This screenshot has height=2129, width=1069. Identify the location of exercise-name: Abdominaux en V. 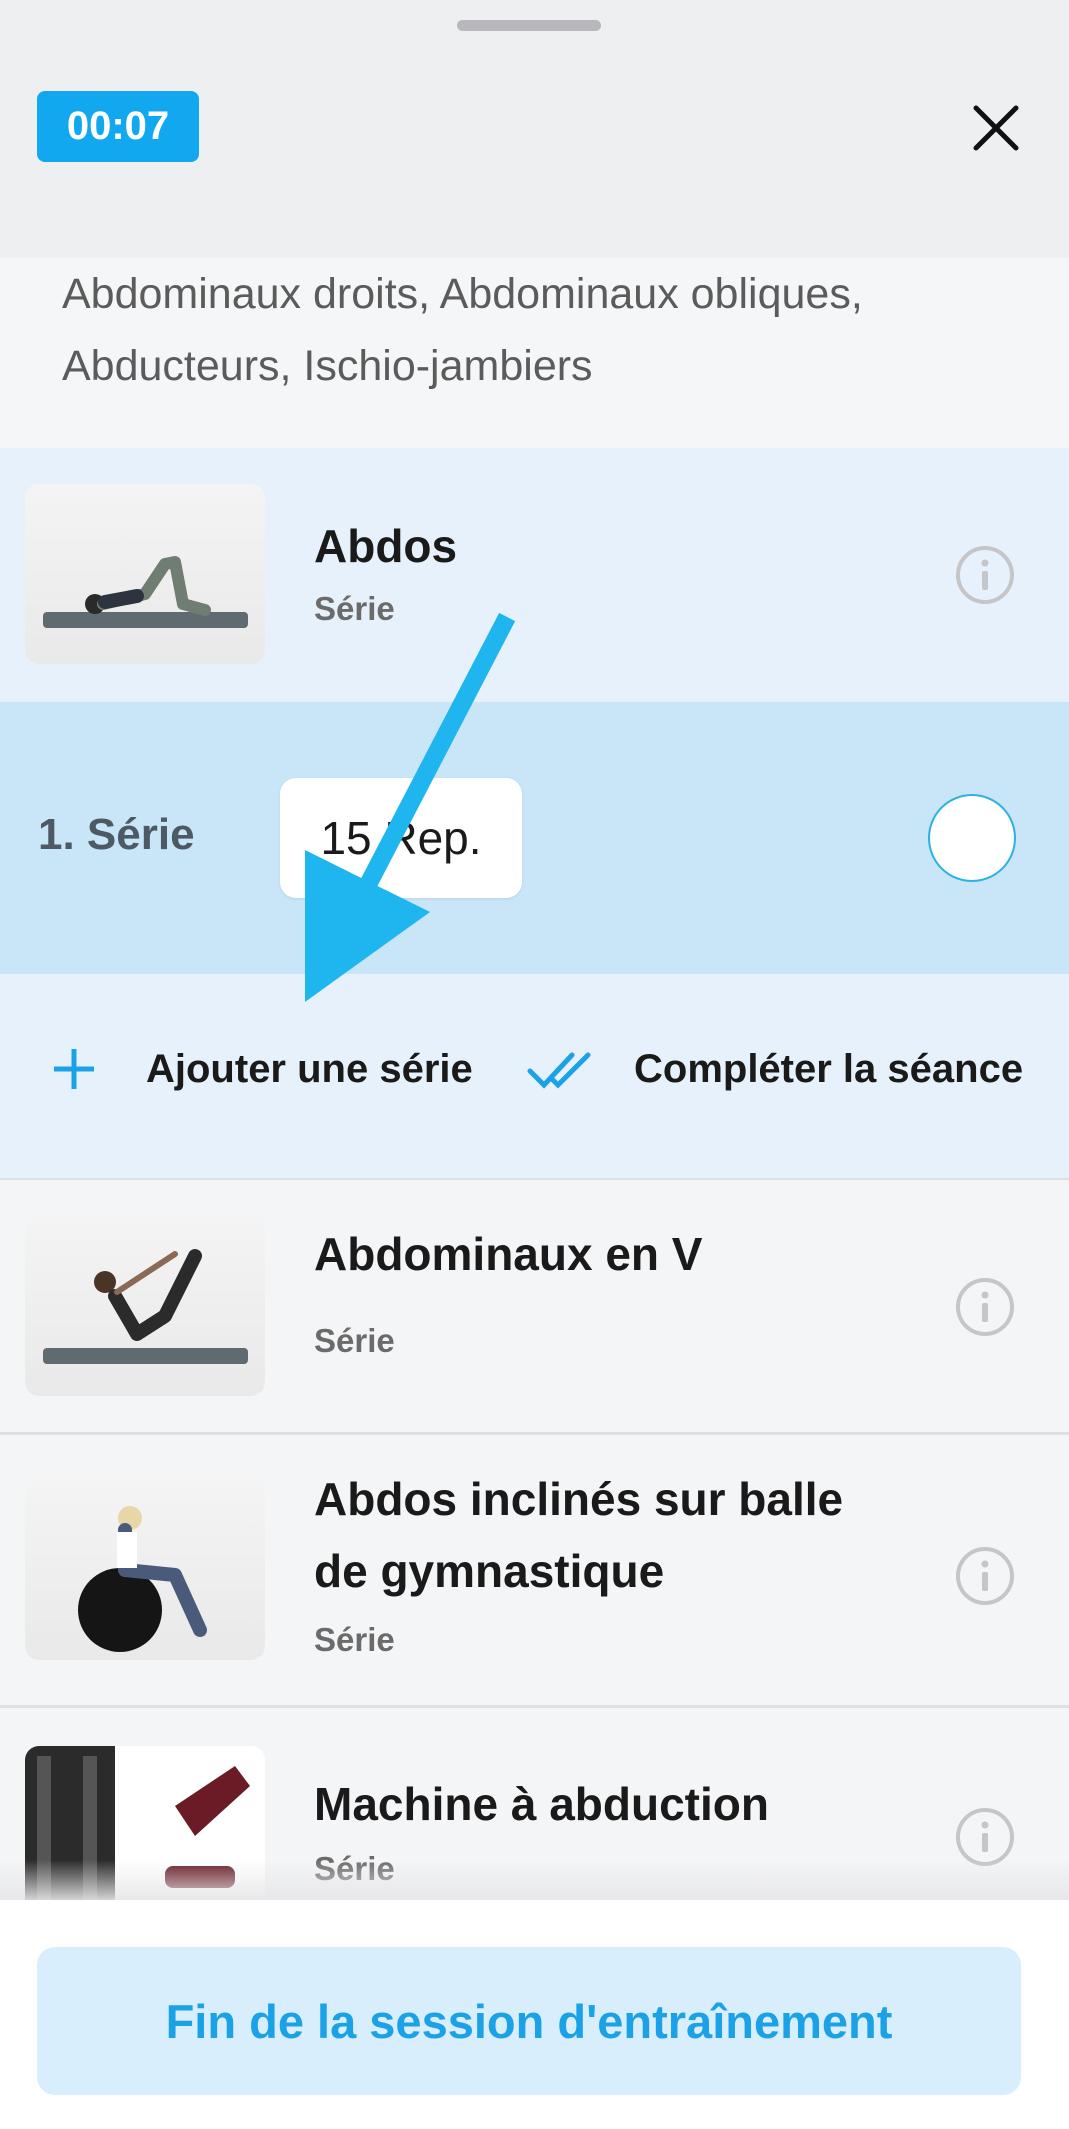
(508, 1254).